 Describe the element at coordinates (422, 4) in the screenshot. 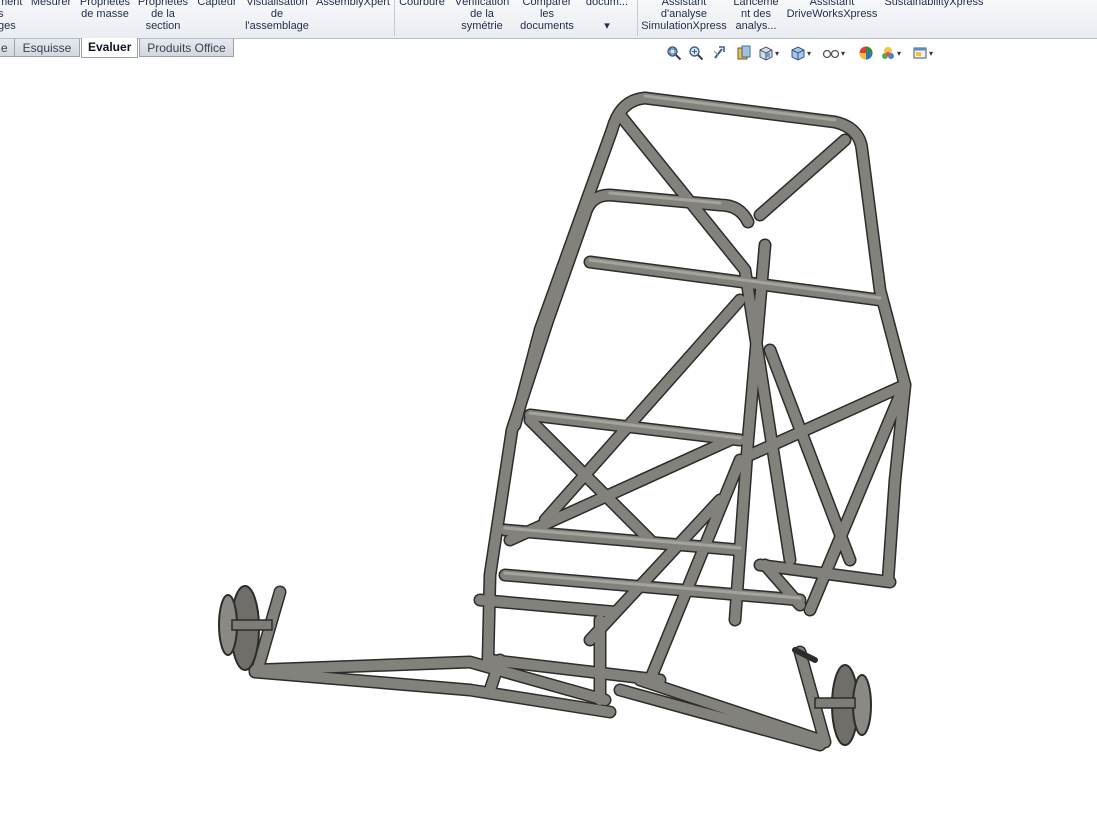

I see `curvature-button: Courbure` at that location.